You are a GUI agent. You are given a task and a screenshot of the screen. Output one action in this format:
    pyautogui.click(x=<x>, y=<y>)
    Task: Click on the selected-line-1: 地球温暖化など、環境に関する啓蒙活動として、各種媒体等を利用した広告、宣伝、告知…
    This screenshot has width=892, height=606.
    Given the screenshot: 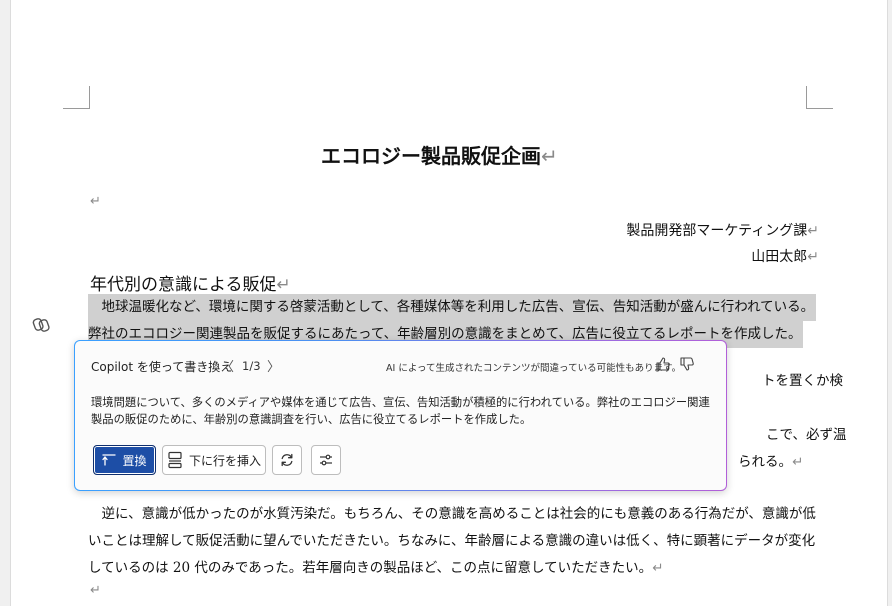 What is the action you would take?
    pyautogui.click(x=452, y=307)
    